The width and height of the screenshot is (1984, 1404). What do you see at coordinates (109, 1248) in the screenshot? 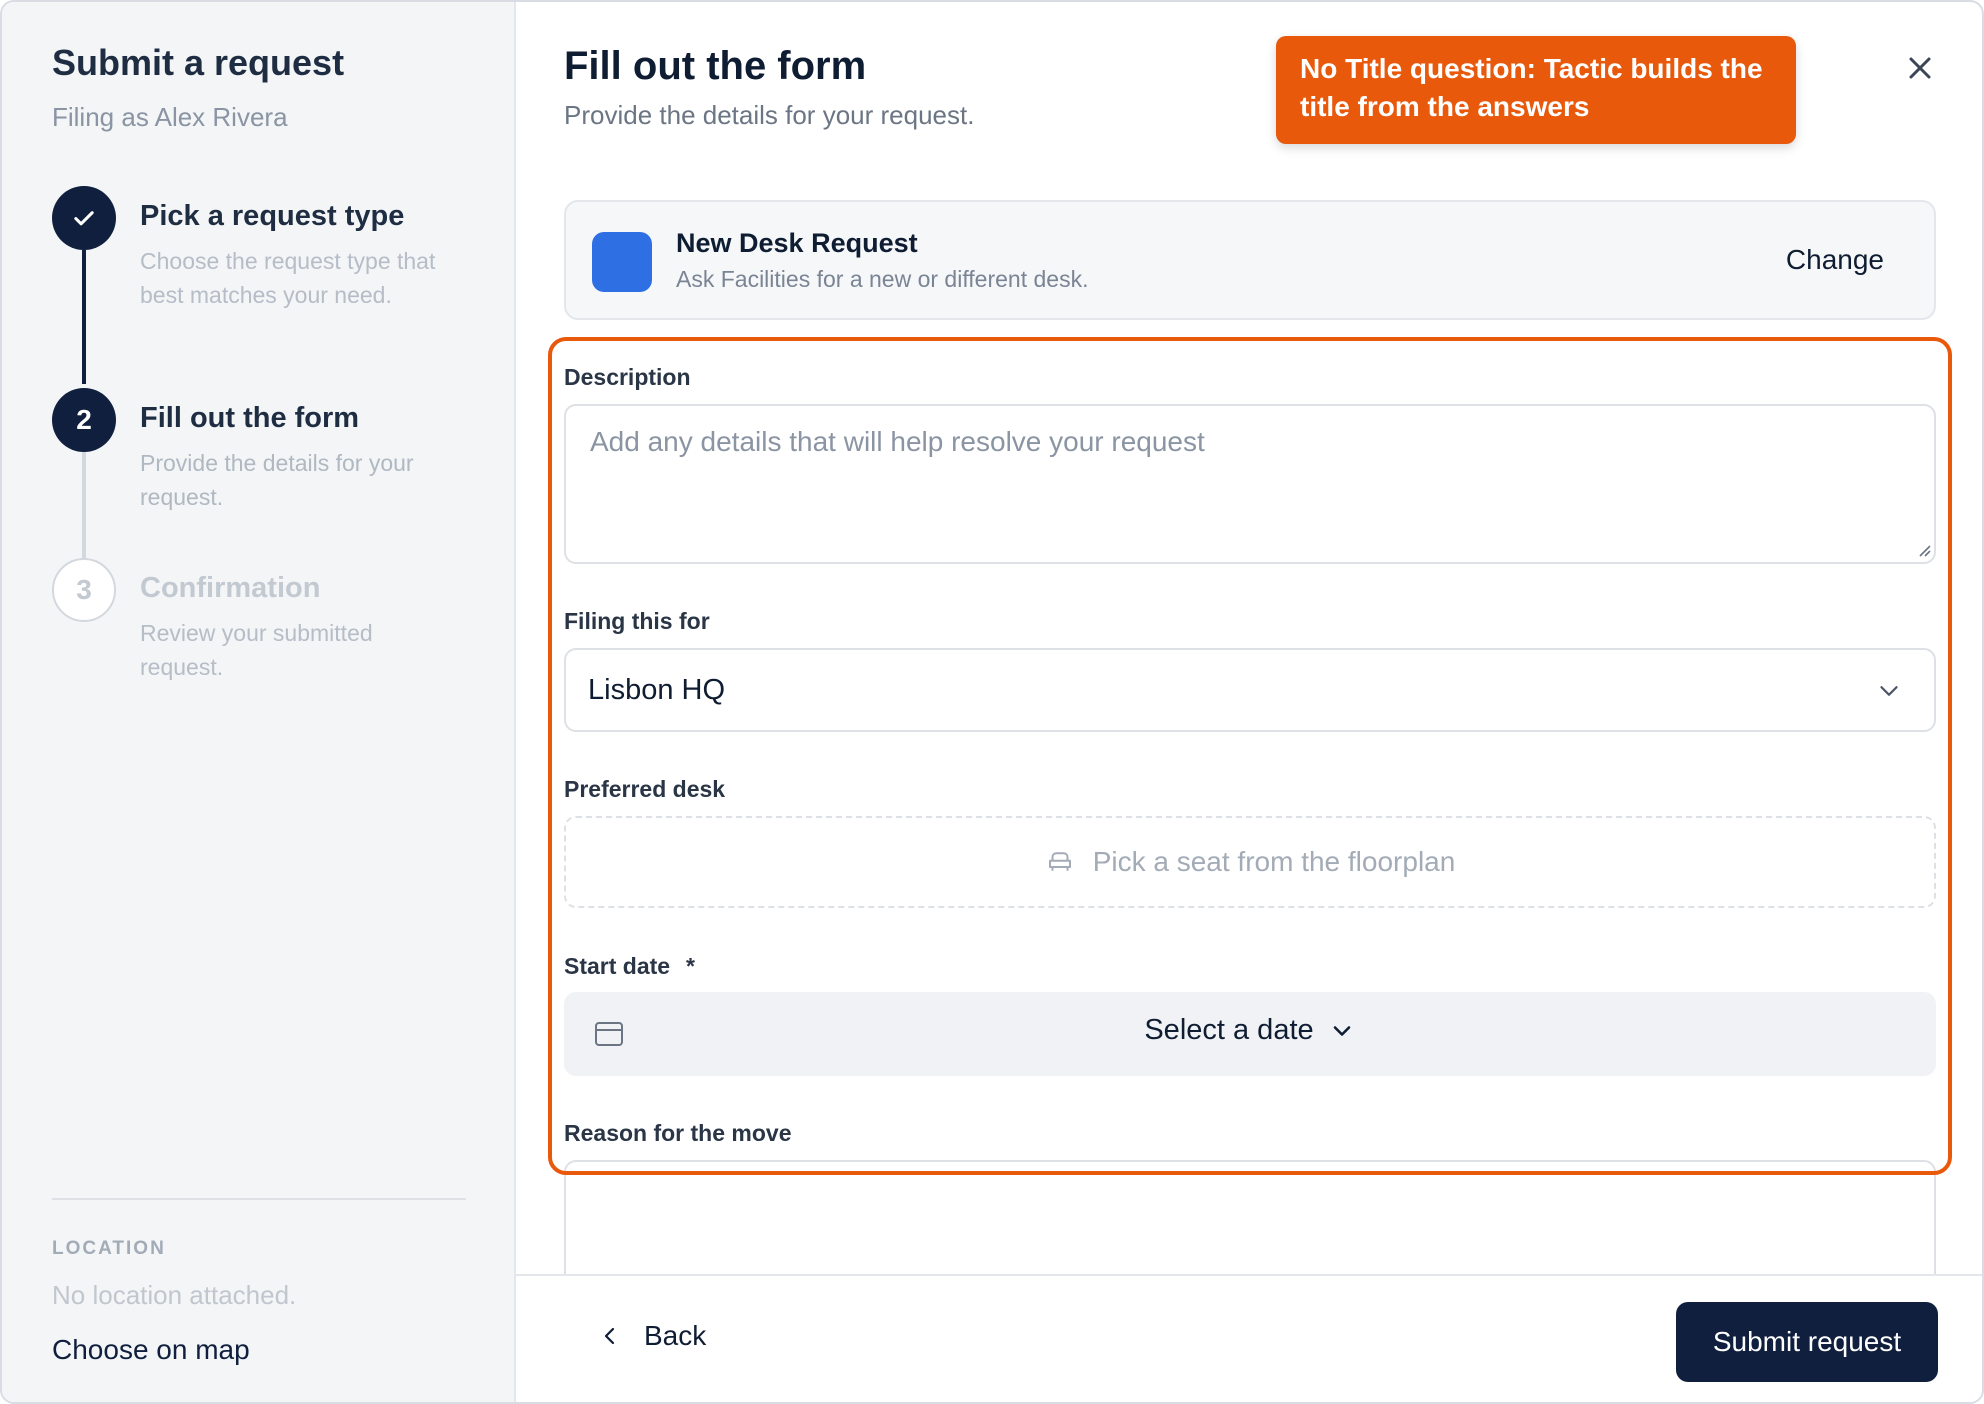
I see `location-label: LOCATION` at bounding box center [109, 1248].